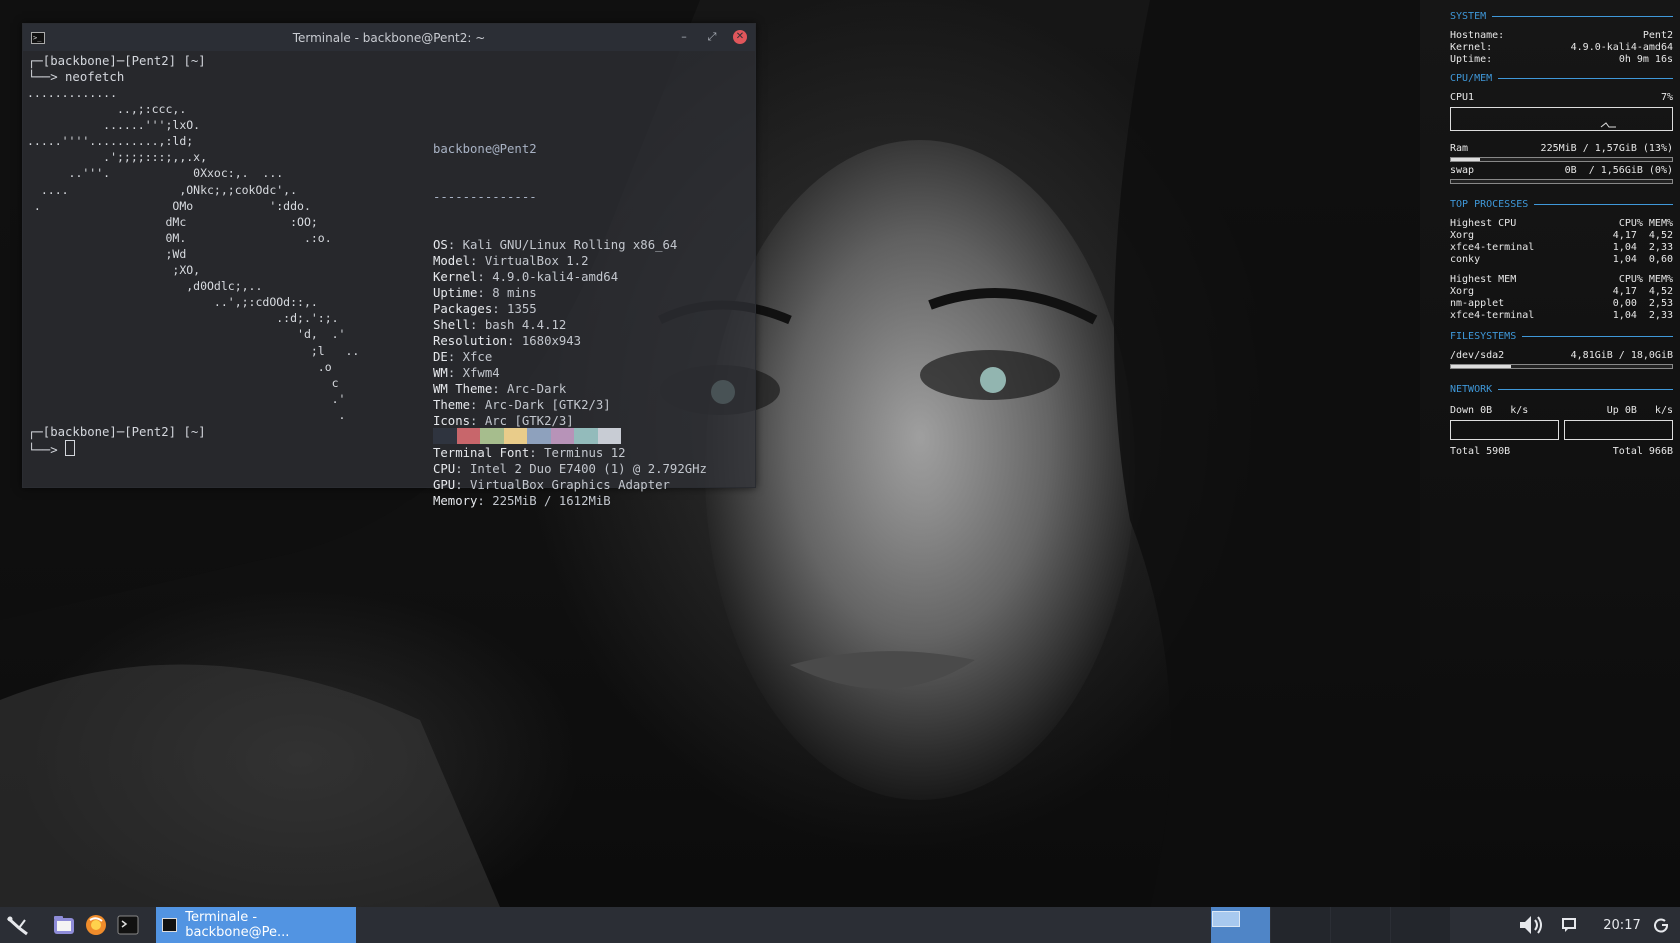 Image resolution: width=1680 pixels, height=943 pixels. Describe the element at coordinates (1462, 170) in the screenshot. I see `label: swap` at that location.